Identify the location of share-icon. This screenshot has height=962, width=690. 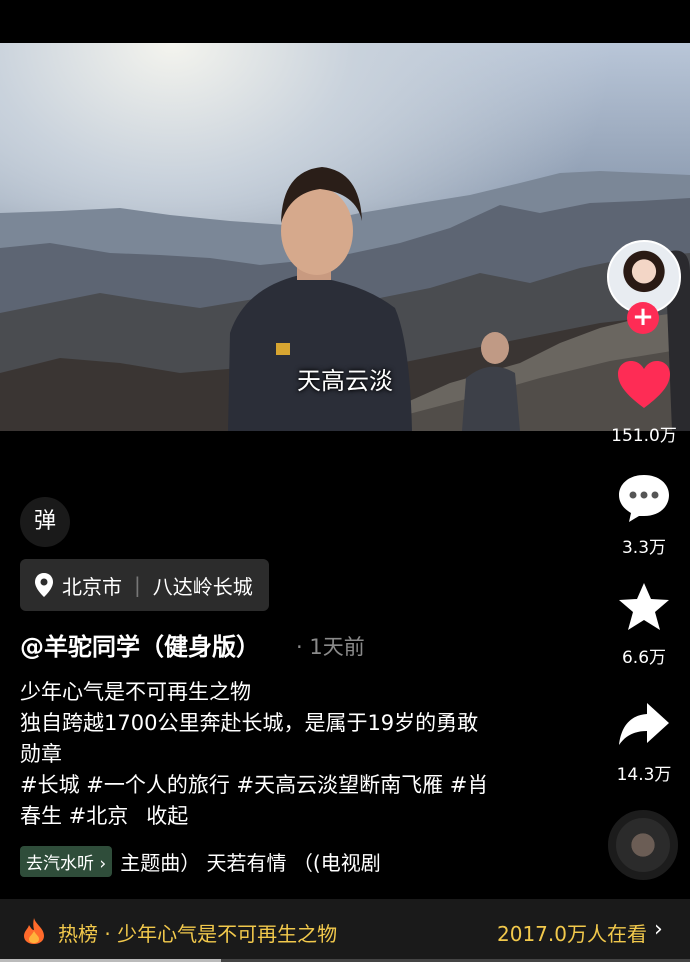
(644, 724).